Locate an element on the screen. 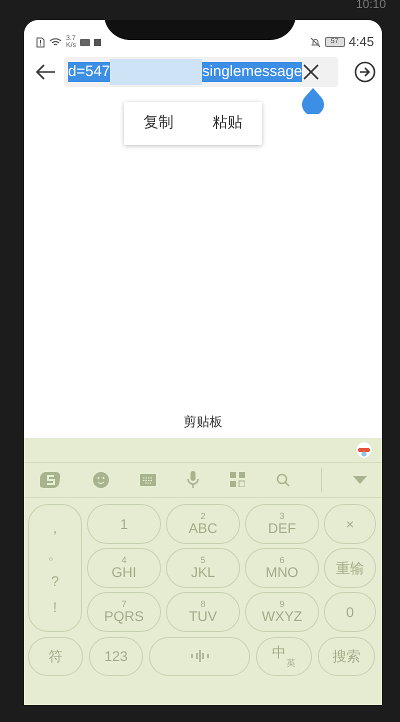 The width and height of the screenshot is (400, 722). sogou-logo-icon is located at coordinates (51, 479).